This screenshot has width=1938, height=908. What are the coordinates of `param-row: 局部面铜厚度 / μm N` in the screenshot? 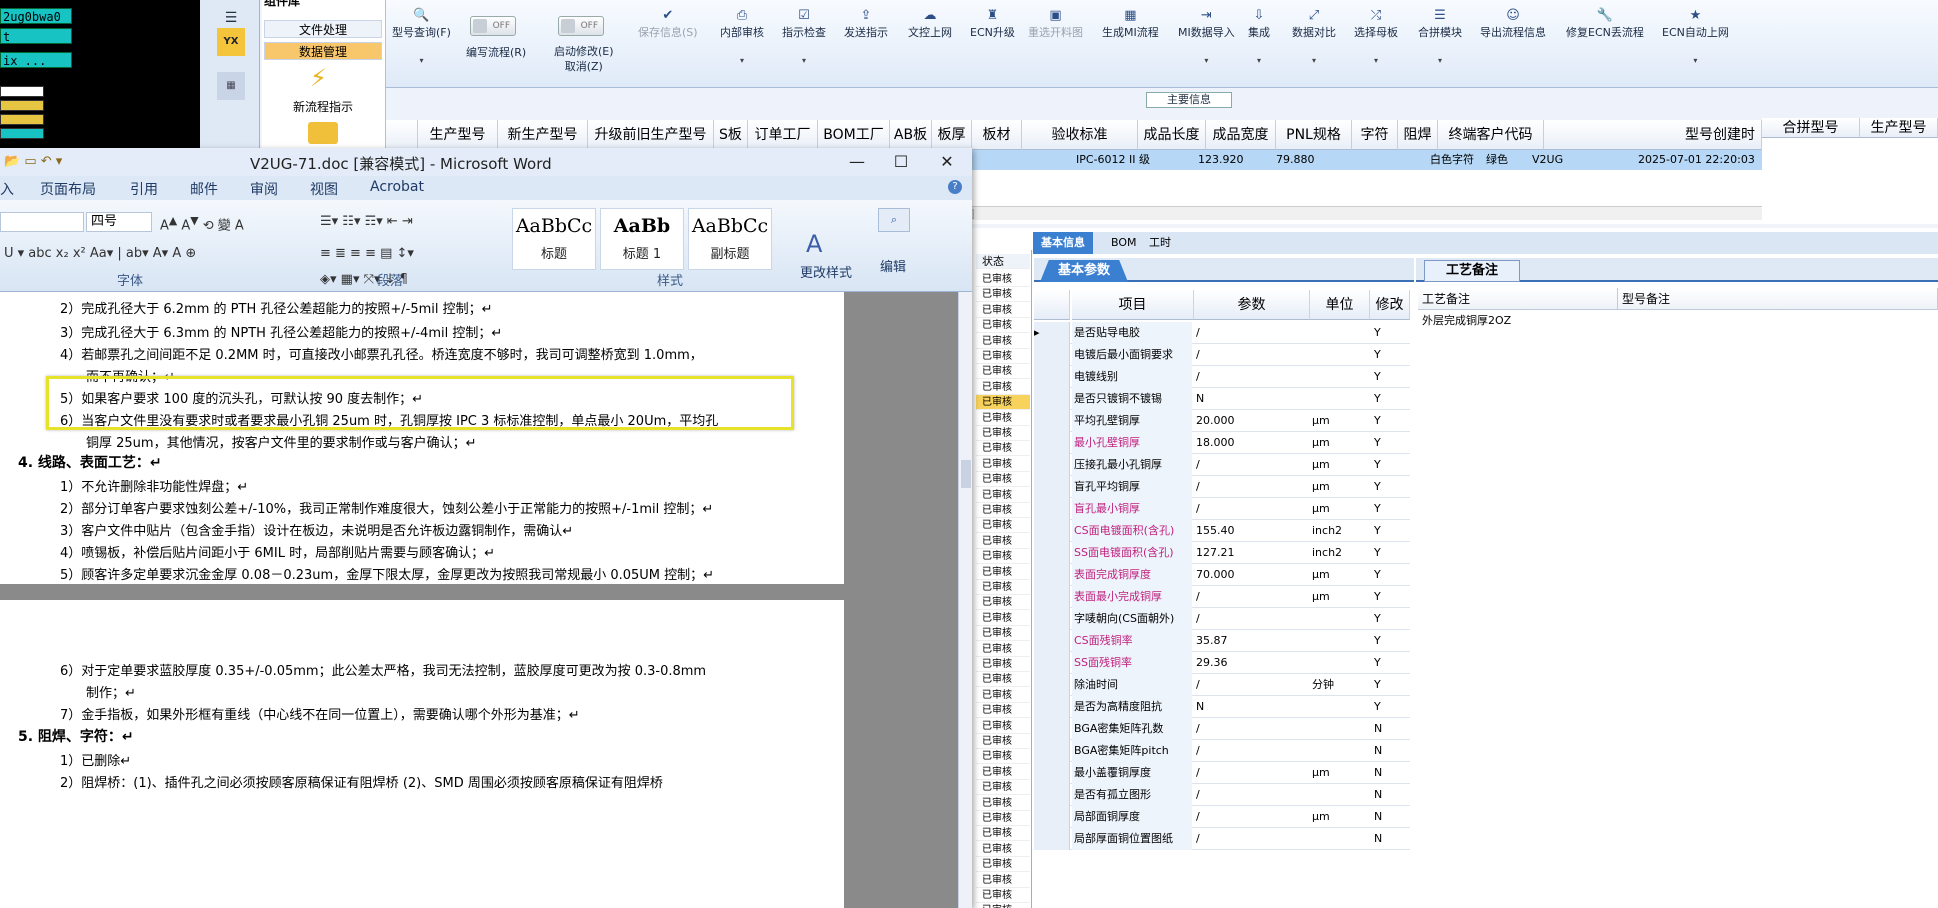 It's located at (1222, 817).